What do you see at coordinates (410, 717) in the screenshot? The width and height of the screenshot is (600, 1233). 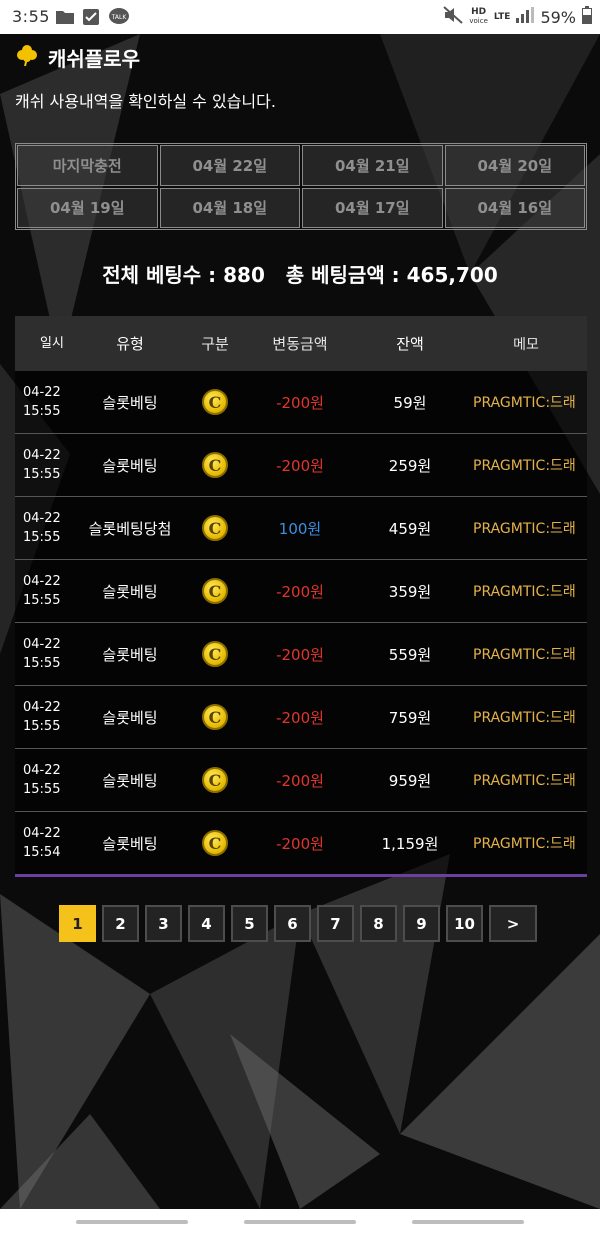 I see `row-balance: 759원` at bounding box center [410, 717].